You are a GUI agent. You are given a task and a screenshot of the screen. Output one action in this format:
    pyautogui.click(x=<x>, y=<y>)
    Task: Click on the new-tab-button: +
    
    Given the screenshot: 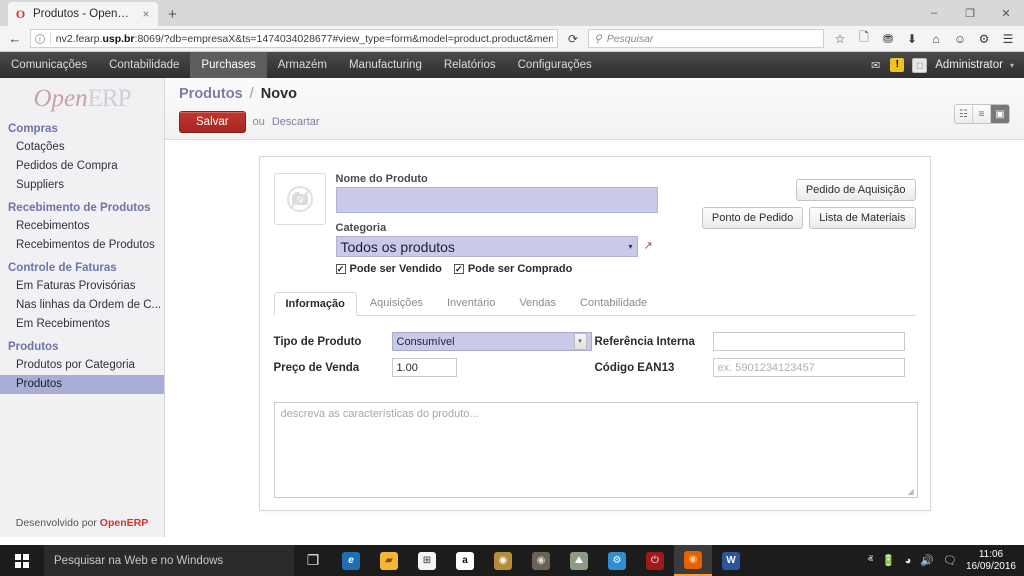 What is the action you would take?
    pyautogui.click(x=172, y=14)
    